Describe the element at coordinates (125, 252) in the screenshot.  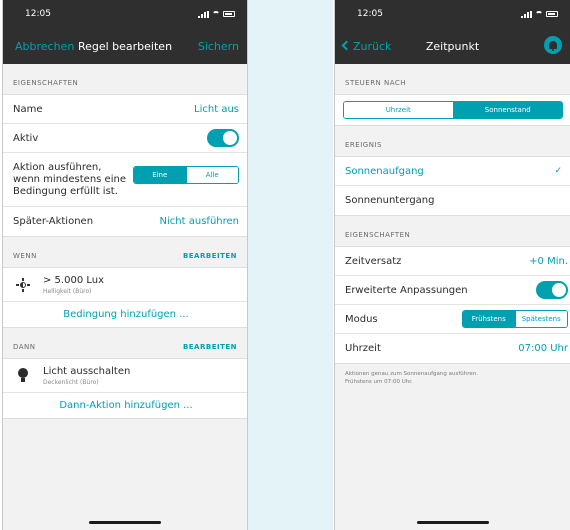
I see `section-header-wenn: WENN BEARBEITEN` at that location.